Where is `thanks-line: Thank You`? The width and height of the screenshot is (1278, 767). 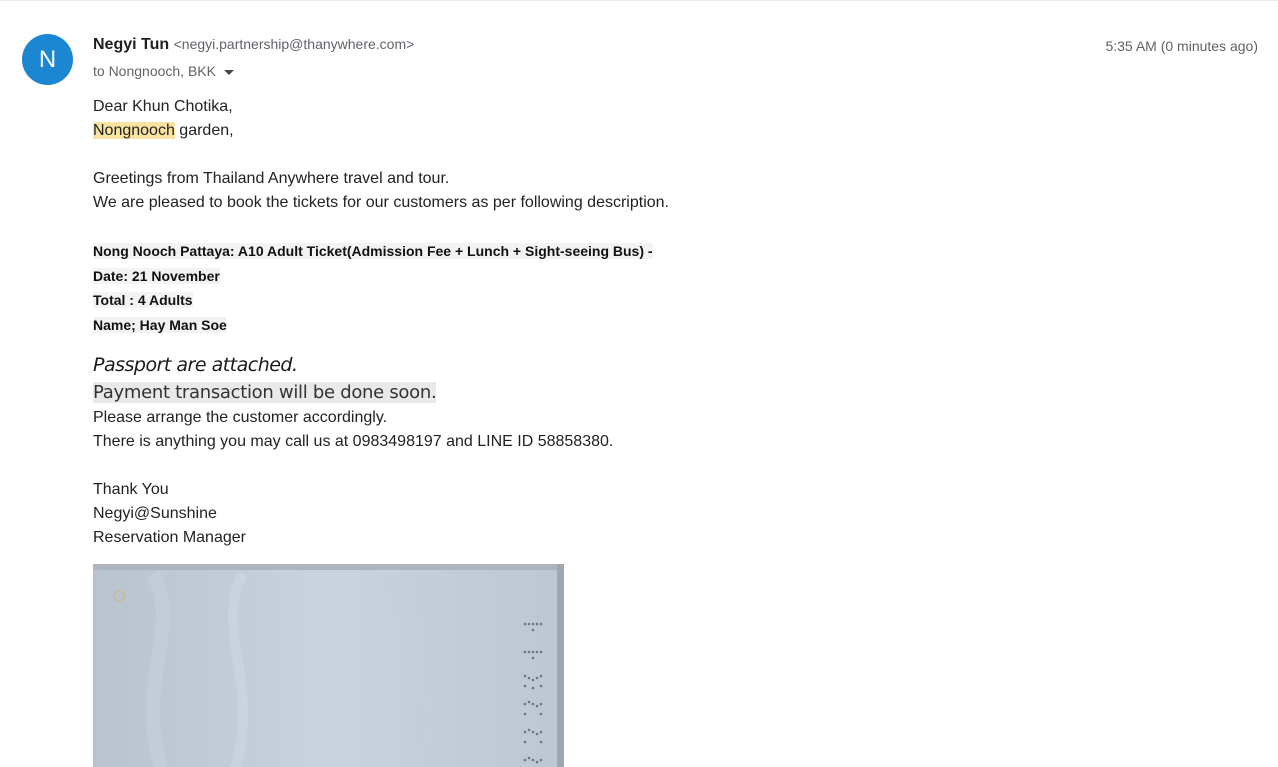 thanks-line: Thank You is located at coordinates (131, 489).